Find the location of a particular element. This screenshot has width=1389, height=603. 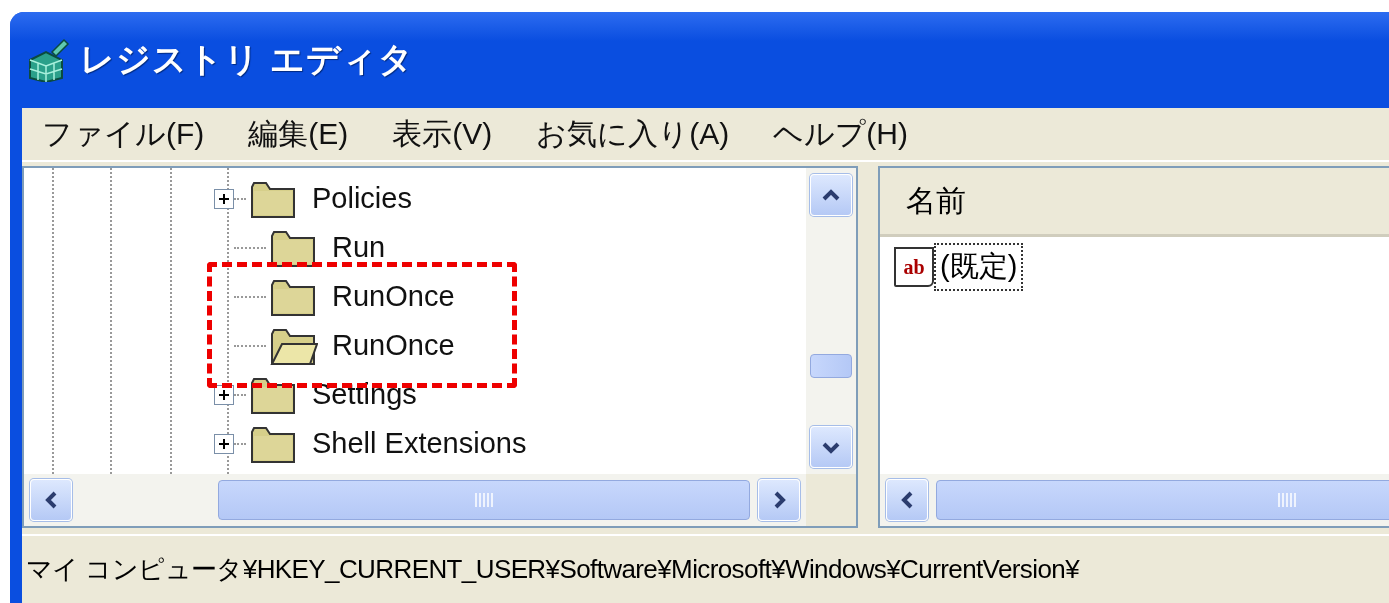

horizontal-scrollbar is located at coordinates (415, 500).